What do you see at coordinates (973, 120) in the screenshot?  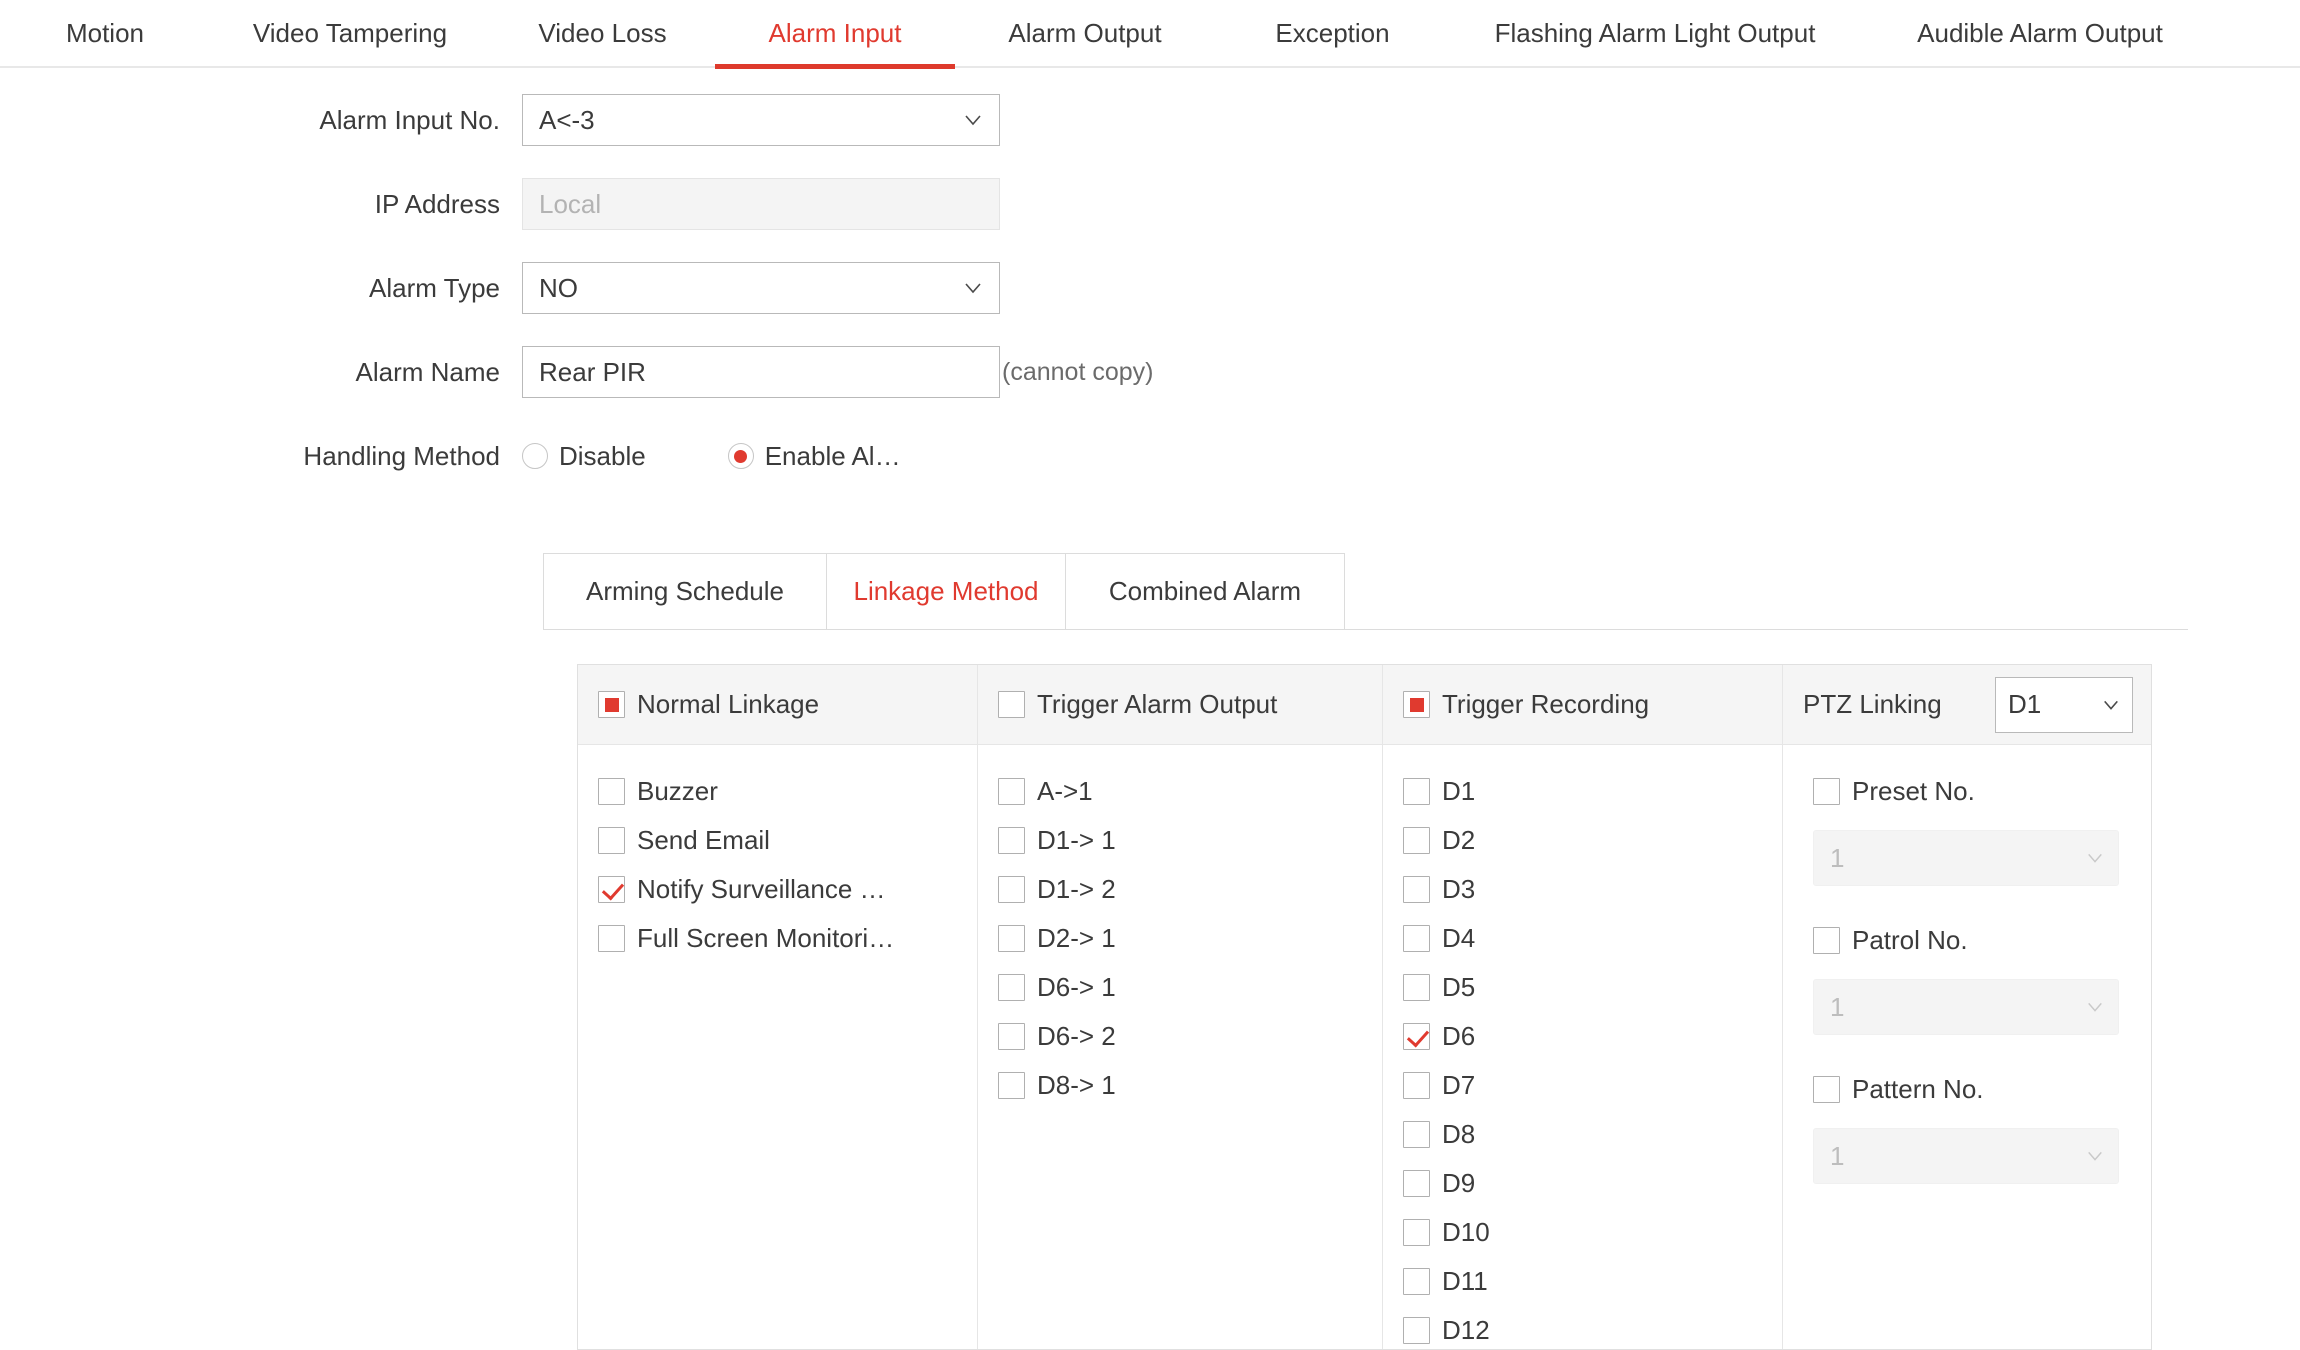 I see `chevron-down-icon` at bounding box center [973, 120].